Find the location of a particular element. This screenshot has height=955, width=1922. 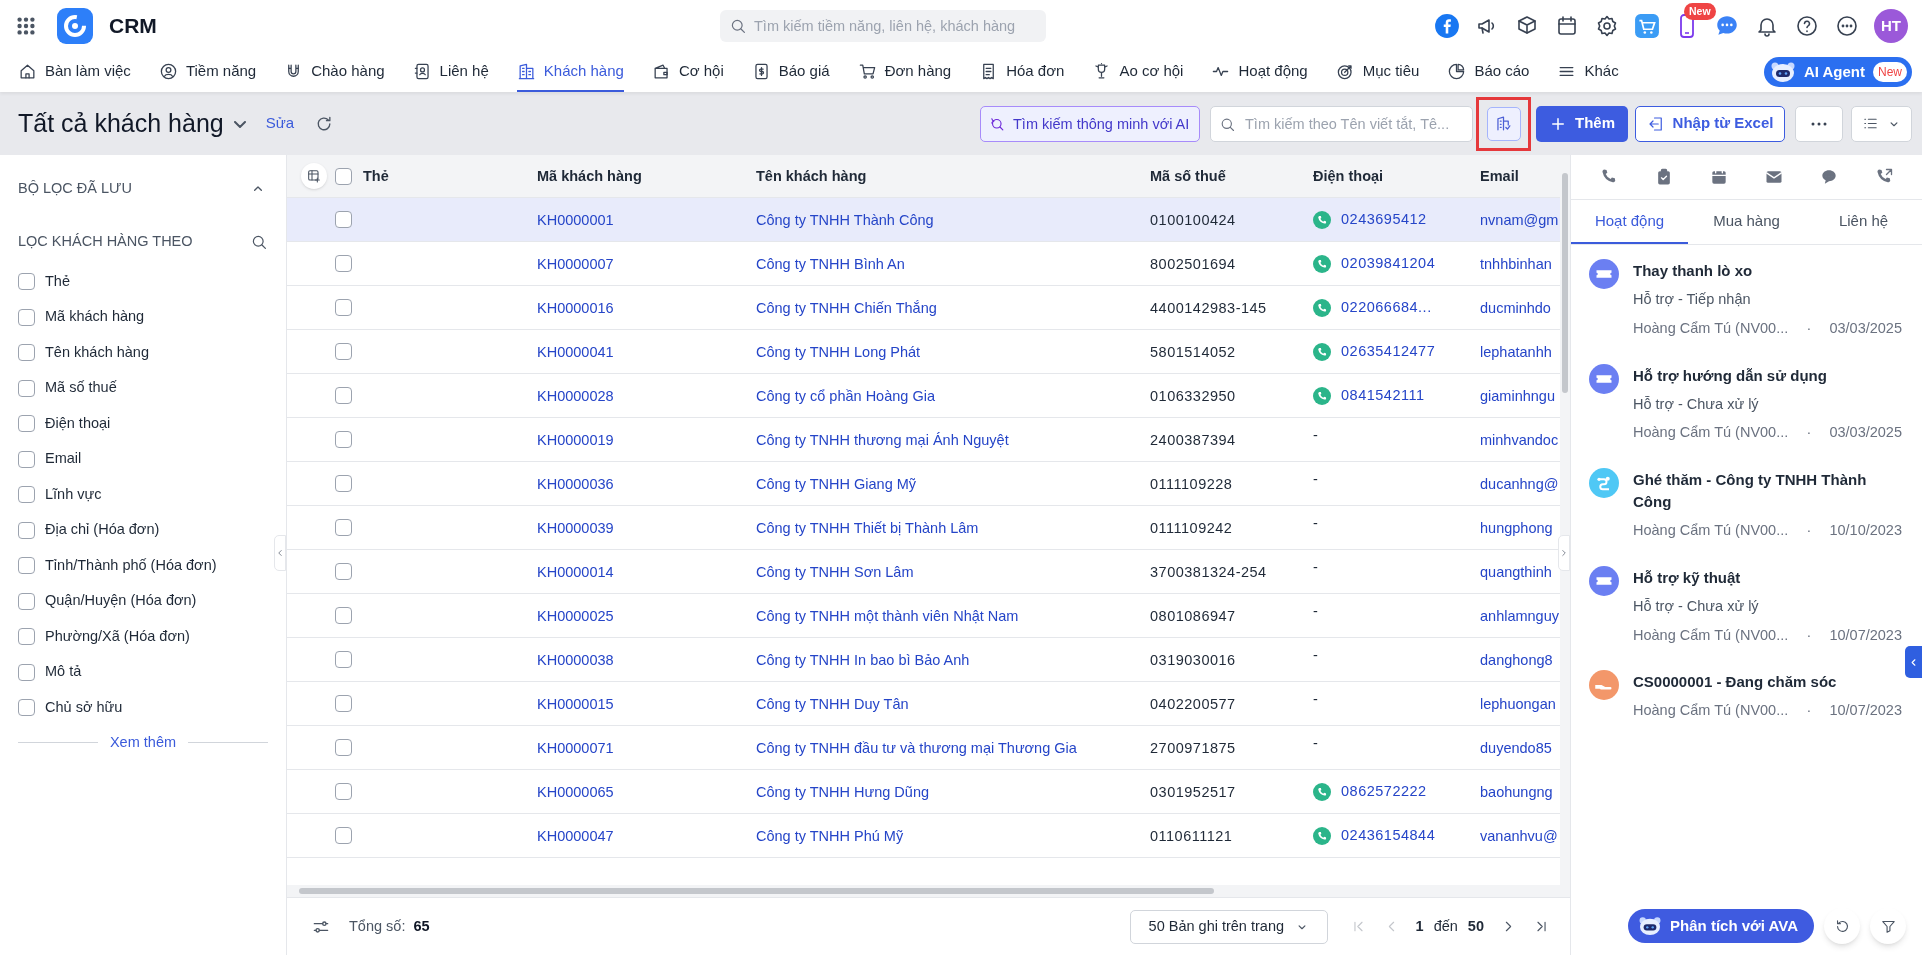

activity-title: Thay thanh lò xo is located at coordinates (1767, 269).